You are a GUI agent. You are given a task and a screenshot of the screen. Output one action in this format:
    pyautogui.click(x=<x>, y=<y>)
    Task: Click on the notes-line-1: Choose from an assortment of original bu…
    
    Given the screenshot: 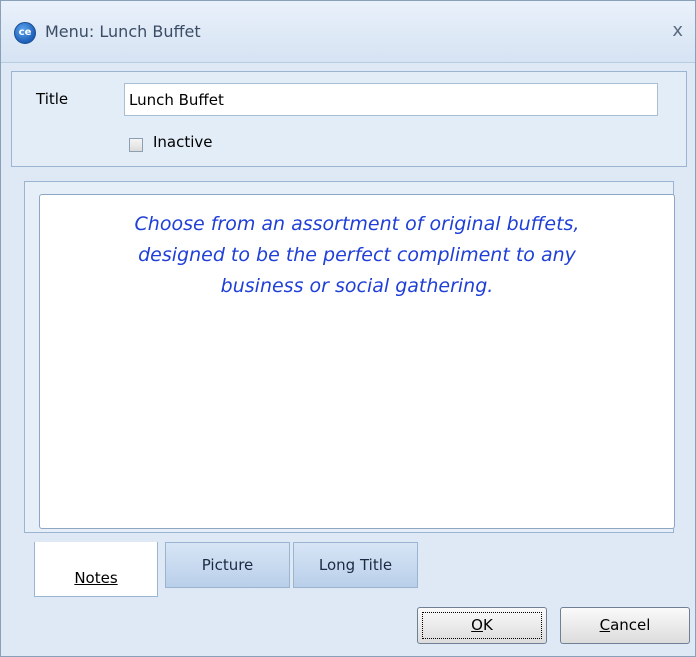 What is the action you would take?
    pyautogui.click(x=357, y=224)
    